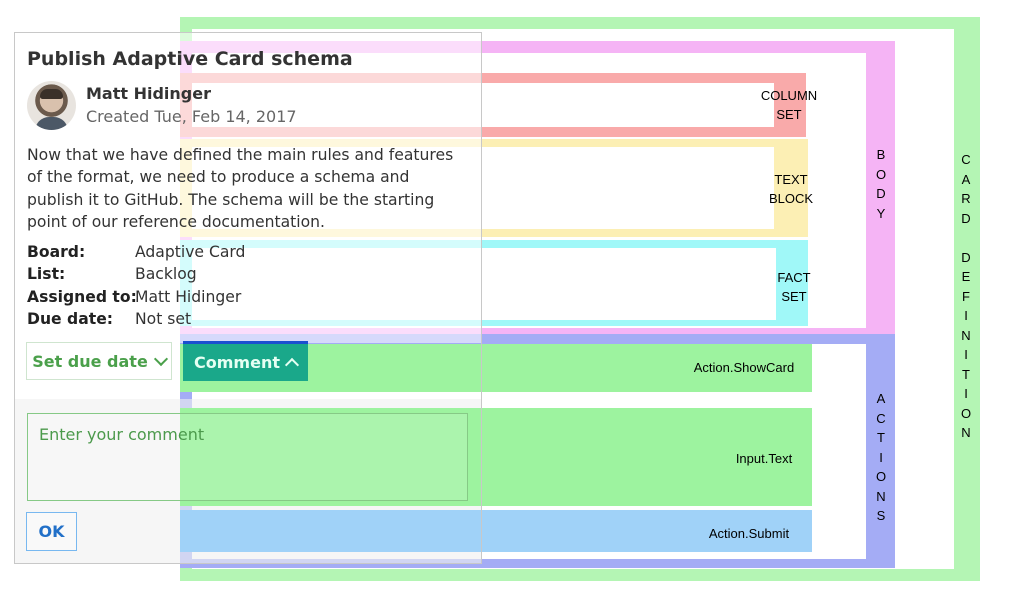 The image size is (1024, 596). I want to click on vertical-letter: F, so click(966, 296).